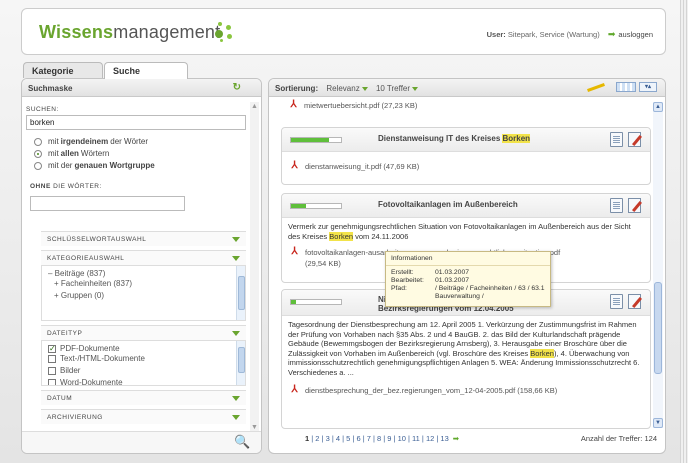 This screenshot has width=688, height=463. I want to click on file-link: ⅄ mietwertuebersicht.pdf (27,23 KB), so click(466, 107).